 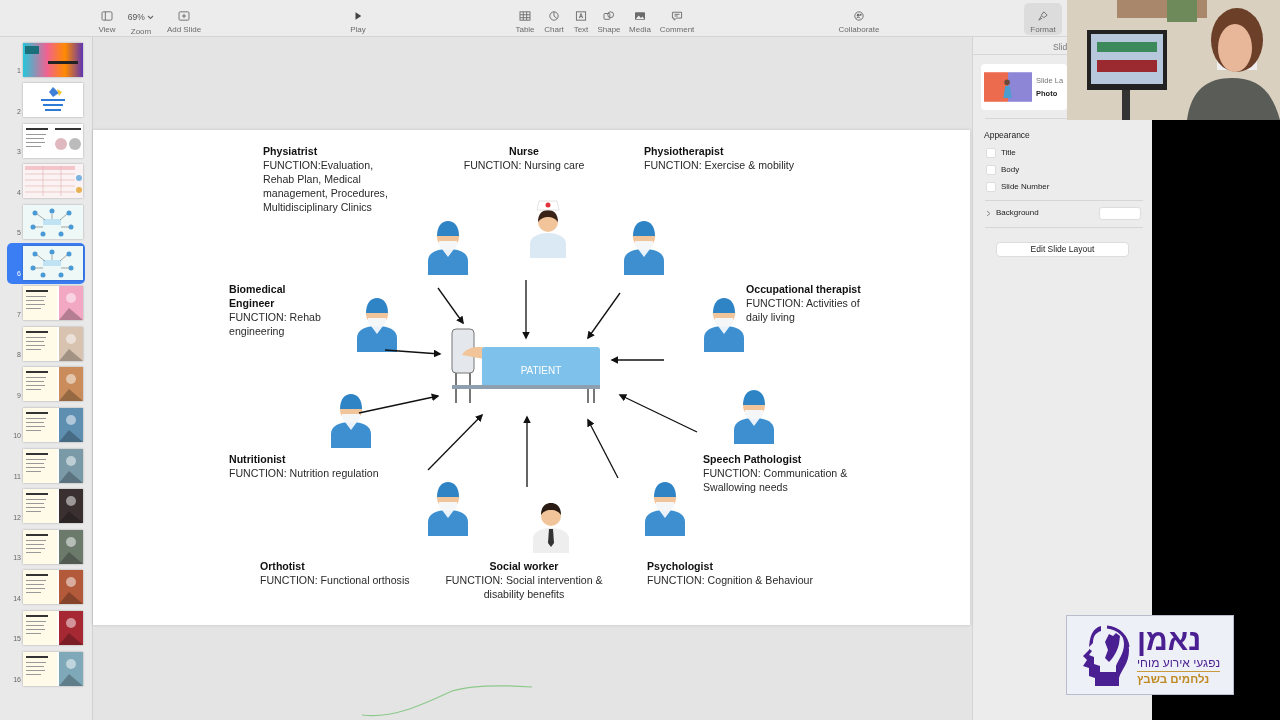 I want to click on shape-icon, so click(x=609, y=16).